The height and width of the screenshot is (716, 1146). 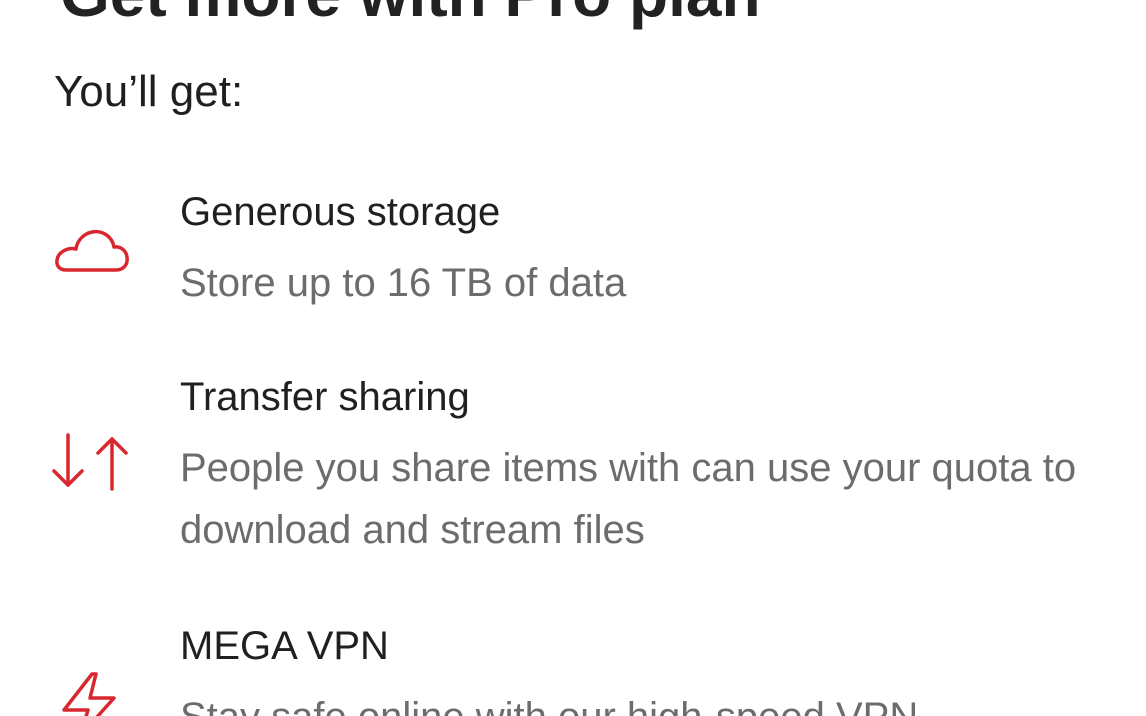 What do you see at coordinates (340, 212) in the screenshot?
I see `feature-title: Generous storage` at bounding box center [340, 212].